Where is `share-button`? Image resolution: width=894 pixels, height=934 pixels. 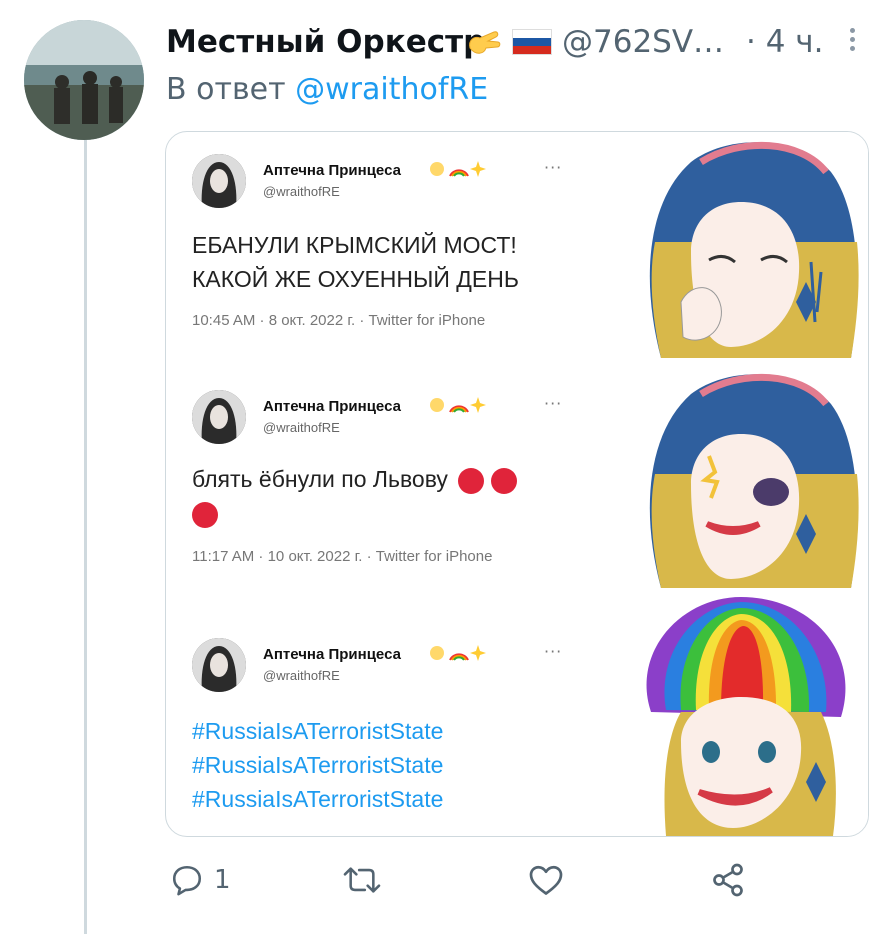 share-button is located at coordinates (728, 880).